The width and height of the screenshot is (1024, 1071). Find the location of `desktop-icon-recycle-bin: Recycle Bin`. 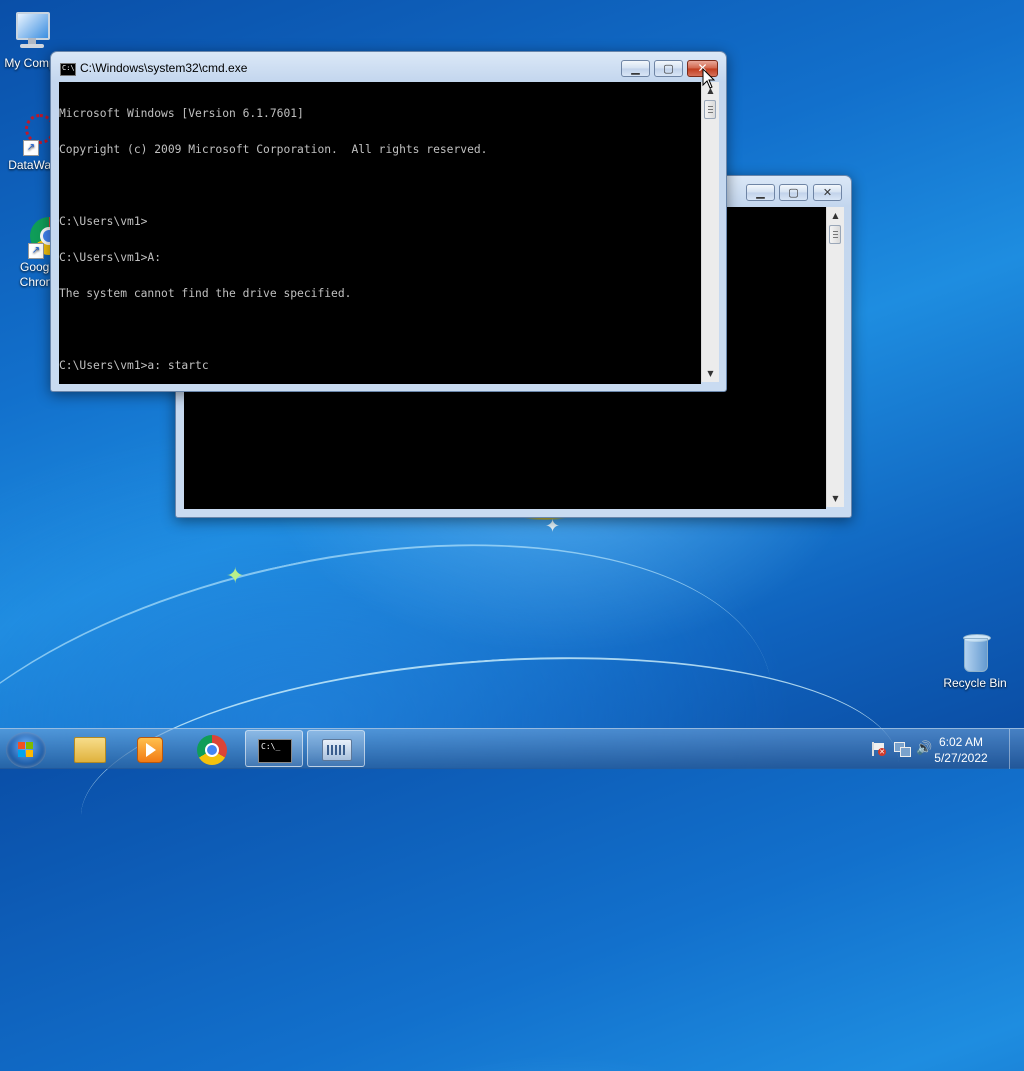

desktop-icon-recycle-bin: Recycle Bin is located at coordinates (975, 660).